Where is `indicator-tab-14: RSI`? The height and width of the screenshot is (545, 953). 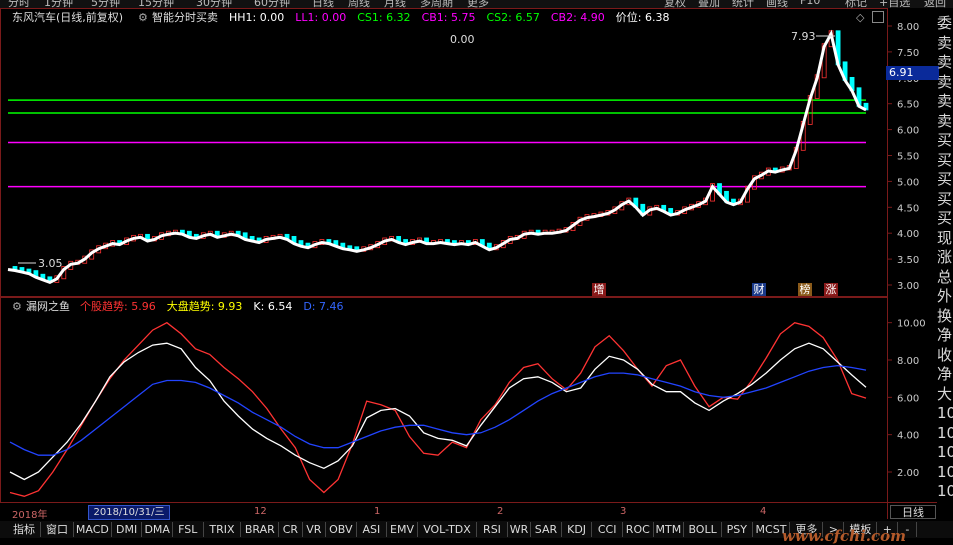 indicator-tab-14: RSI is located at coordinates (492, 529).